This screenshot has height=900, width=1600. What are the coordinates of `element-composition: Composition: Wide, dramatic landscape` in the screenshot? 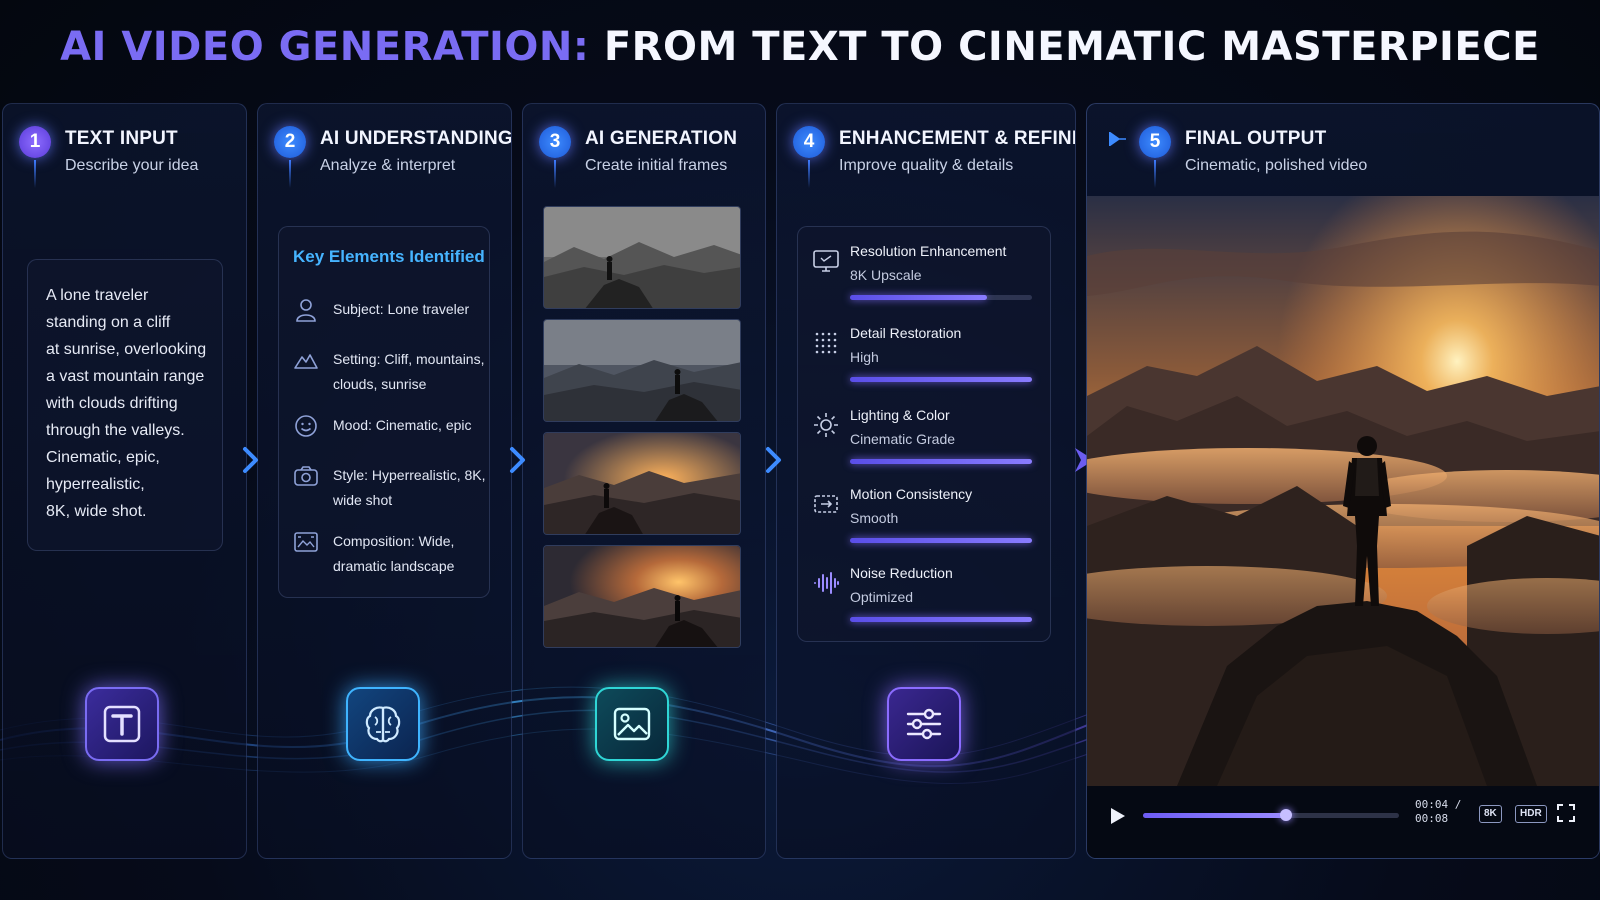 It's located at (391, 555).